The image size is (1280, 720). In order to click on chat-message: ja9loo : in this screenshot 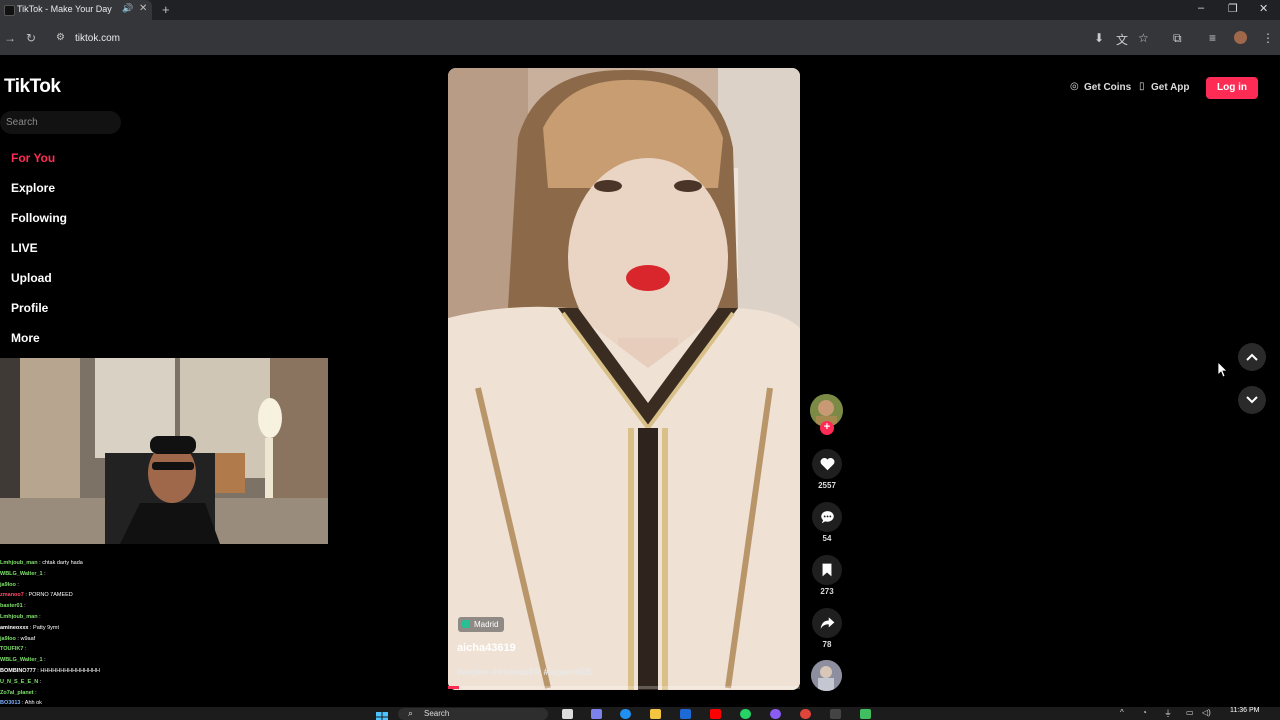, I will do `click(100, 585)`.